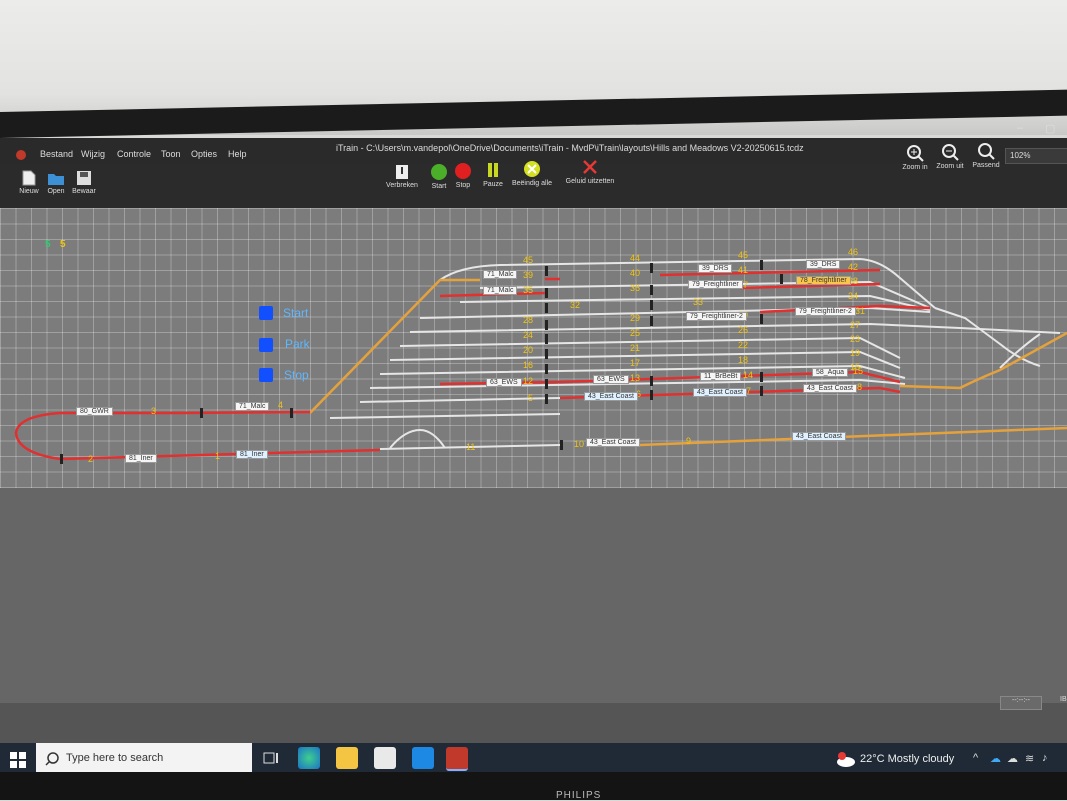  Describe the element at coordinates (402, 176) in the screenshot. I see `disconnect-button: Verbreken` at that location.